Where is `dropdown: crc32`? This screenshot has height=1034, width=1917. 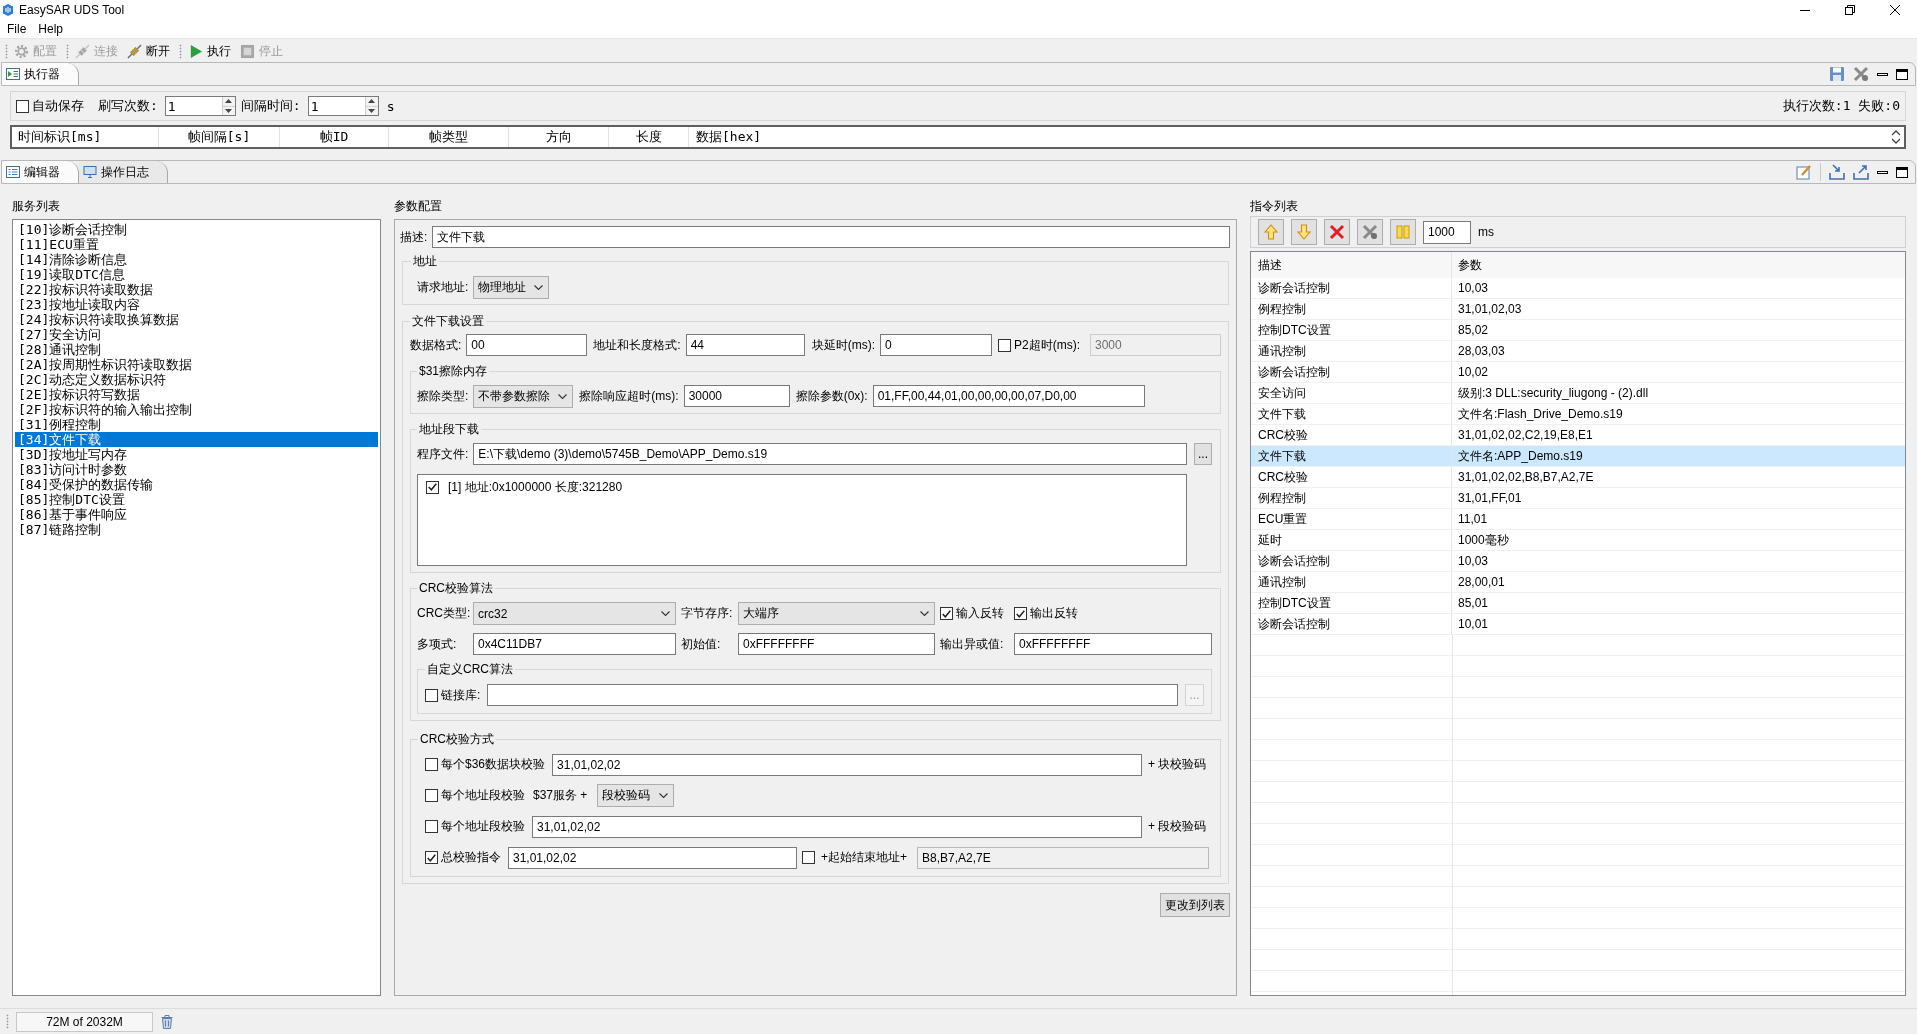 dropdown: crc32 is located at coordinates (574, 613).